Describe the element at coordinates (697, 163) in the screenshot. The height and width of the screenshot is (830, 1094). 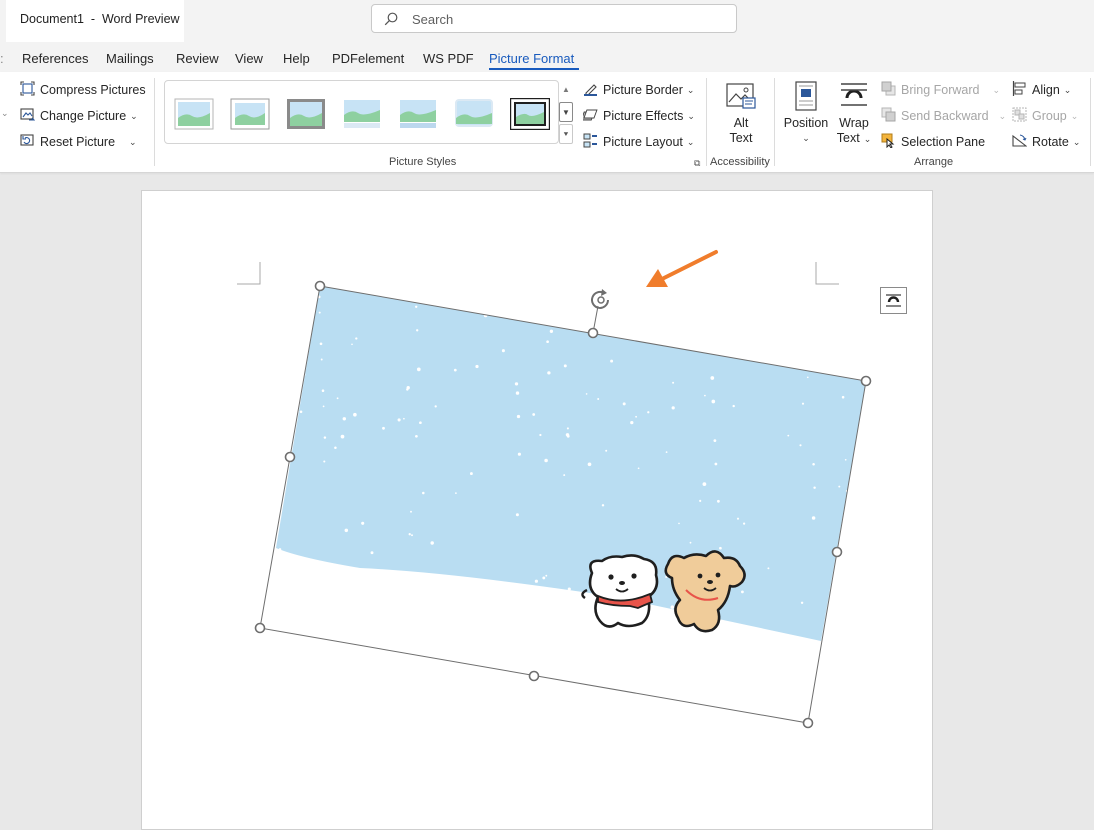
I see `dialog-launcher-icon: ⧉` at that location.